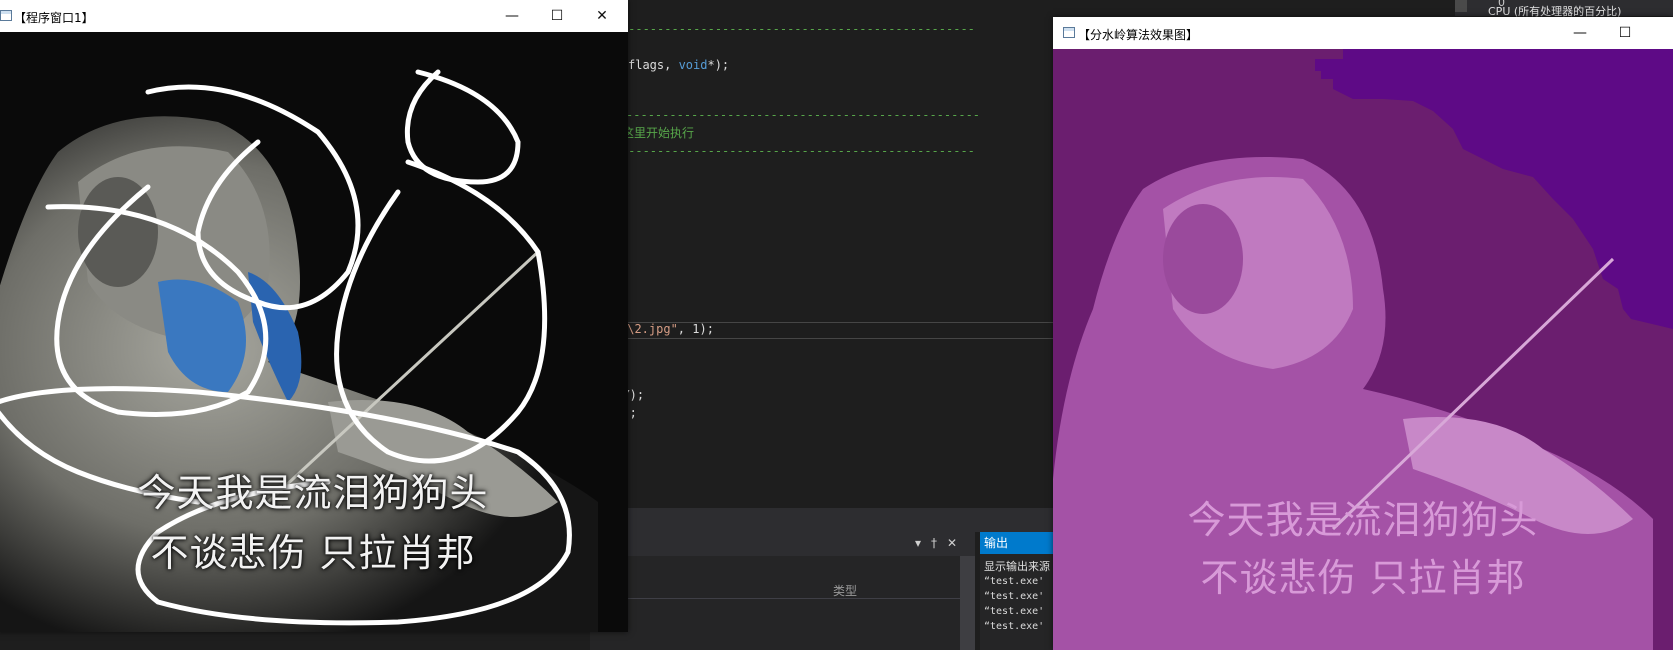 Image resolution: width=1673 pixels, height=650 pixels. What do you see at coordinates (1019, 543) in the screenshot?
I see `output-tab: 输出` at bounding box center [1019, 543].